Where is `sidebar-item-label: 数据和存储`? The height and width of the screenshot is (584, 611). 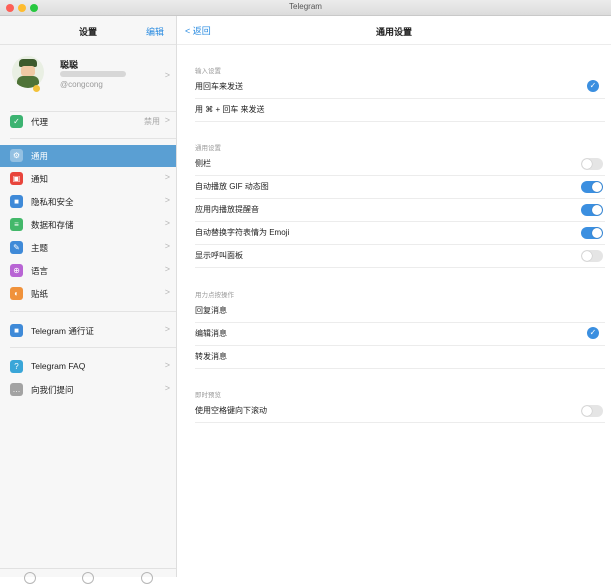
sidebar-item-label: 数据和存储 is located at coordinates (52, 225).